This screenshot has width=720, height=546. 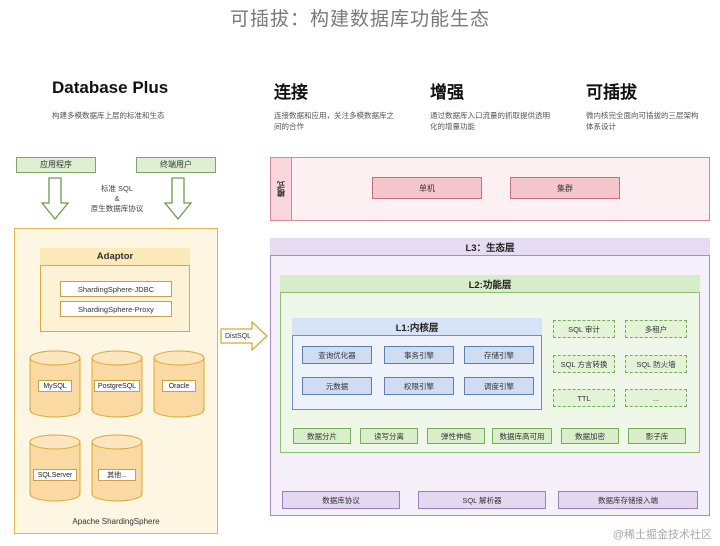 I want to click on arrow-down-right-icon, so click(x=178, y=199).